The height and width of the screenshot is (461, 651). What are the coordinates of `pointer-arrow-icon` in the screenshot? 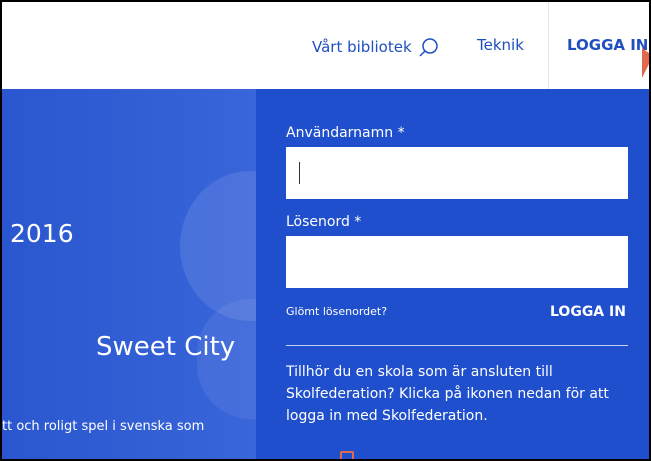 It's located at (645, 63).